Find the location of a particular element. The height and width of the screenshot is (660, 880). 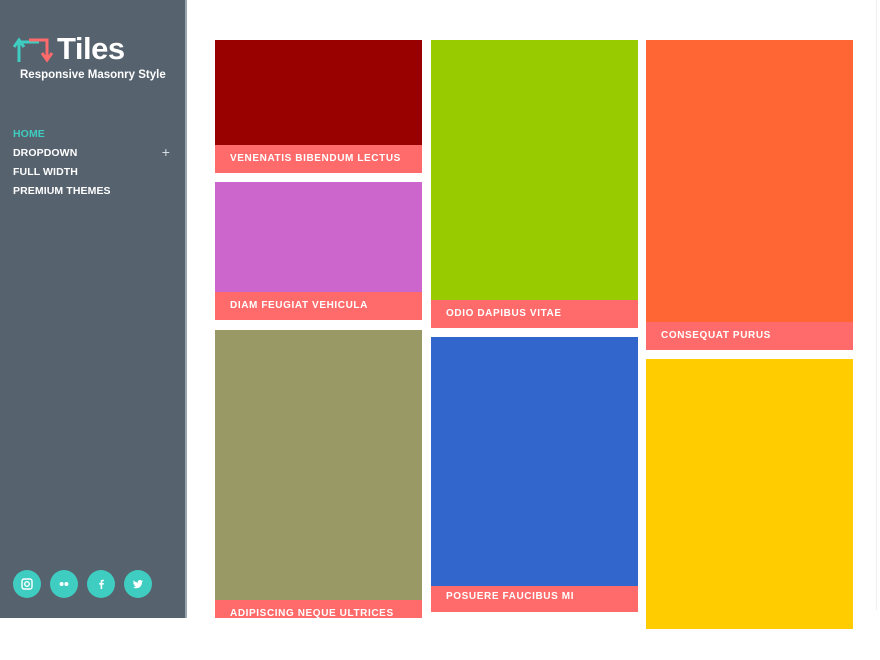

twitter-icon is located at coordinates (138, 584).